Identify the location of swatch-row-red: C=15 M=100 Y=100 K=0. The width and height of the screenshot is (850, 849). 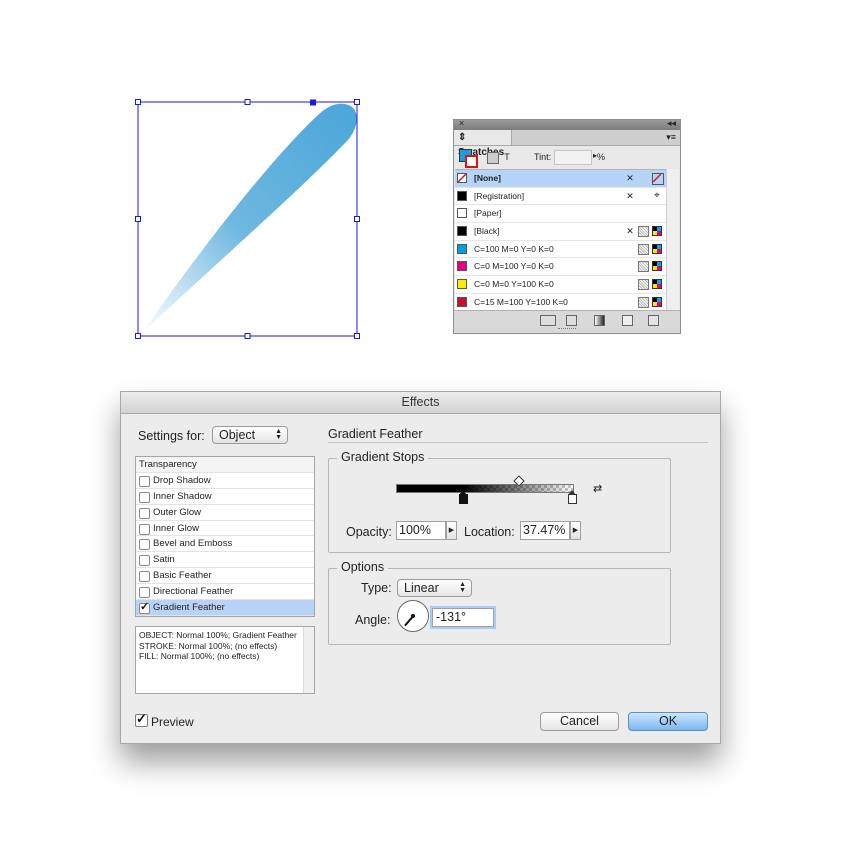
(561, 303).